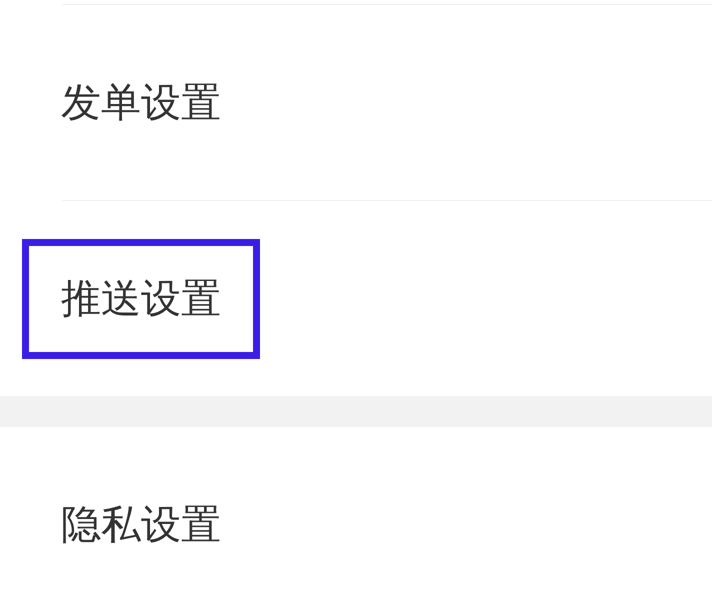 The width and height of the screenshot is (712, 600). What do you see at coordinates (141, 298) in the screenshot?
I see `settings-item: 推送设置` at bounding box center [141, 298].